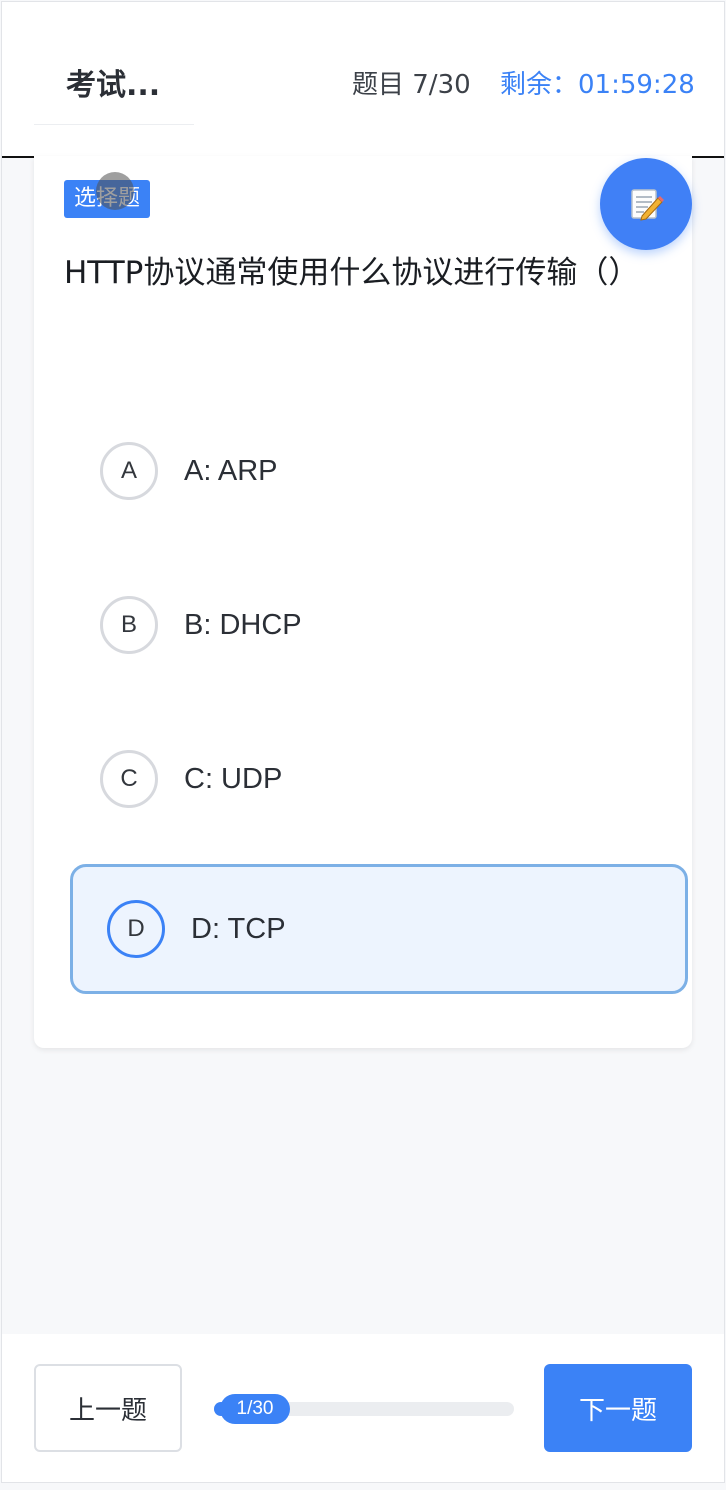 This screenshot has height=1490, width=726. What do you see at coordinates (255, 1409) in the screenshot?
I see `progress-pill: 1/30` at bounding box center [255, 1409].